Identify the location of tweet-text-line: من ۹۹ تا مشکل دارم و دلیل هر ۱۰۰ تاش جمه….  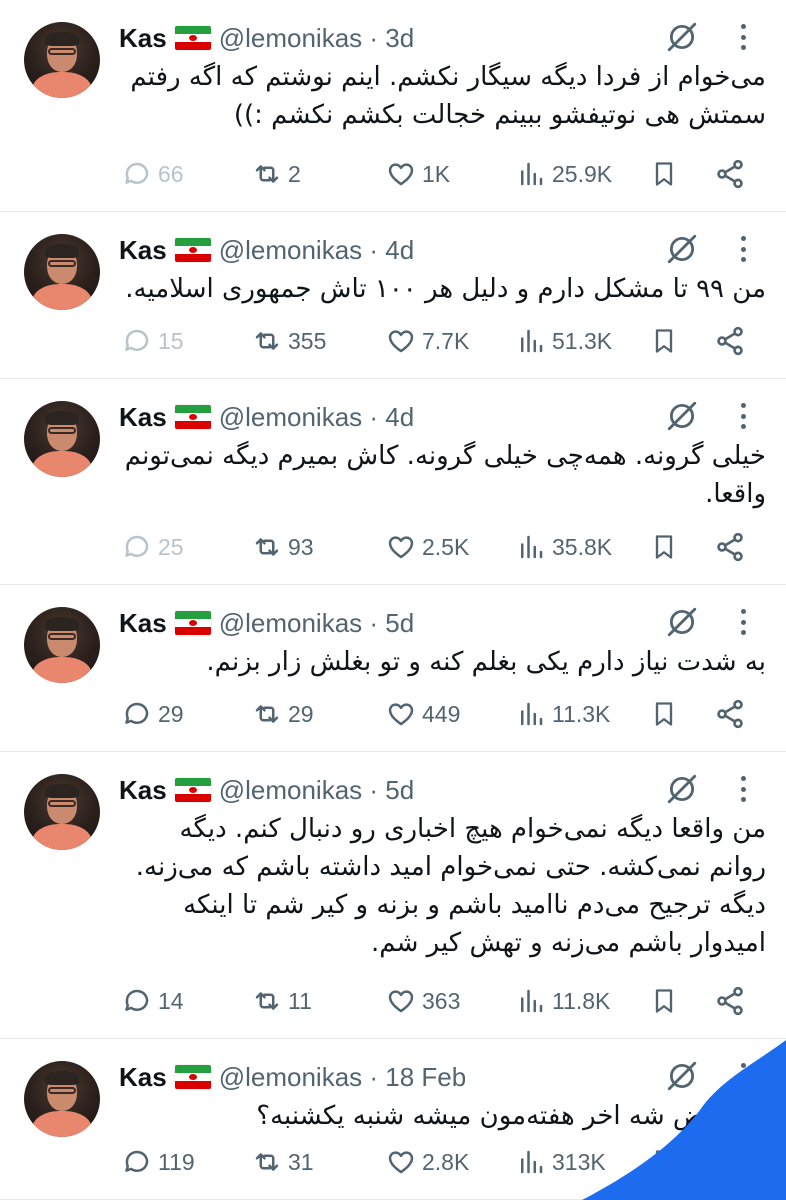
(445, 289).